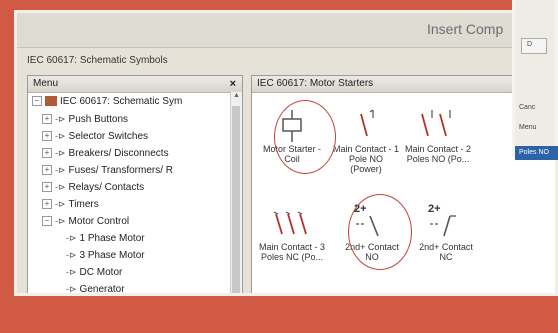  What do you see at coordinates (535, 80) in the screenshot?
I see `inset-dialog-preview: D Canc Menu Poles NO` at bounding box center [535, 80].